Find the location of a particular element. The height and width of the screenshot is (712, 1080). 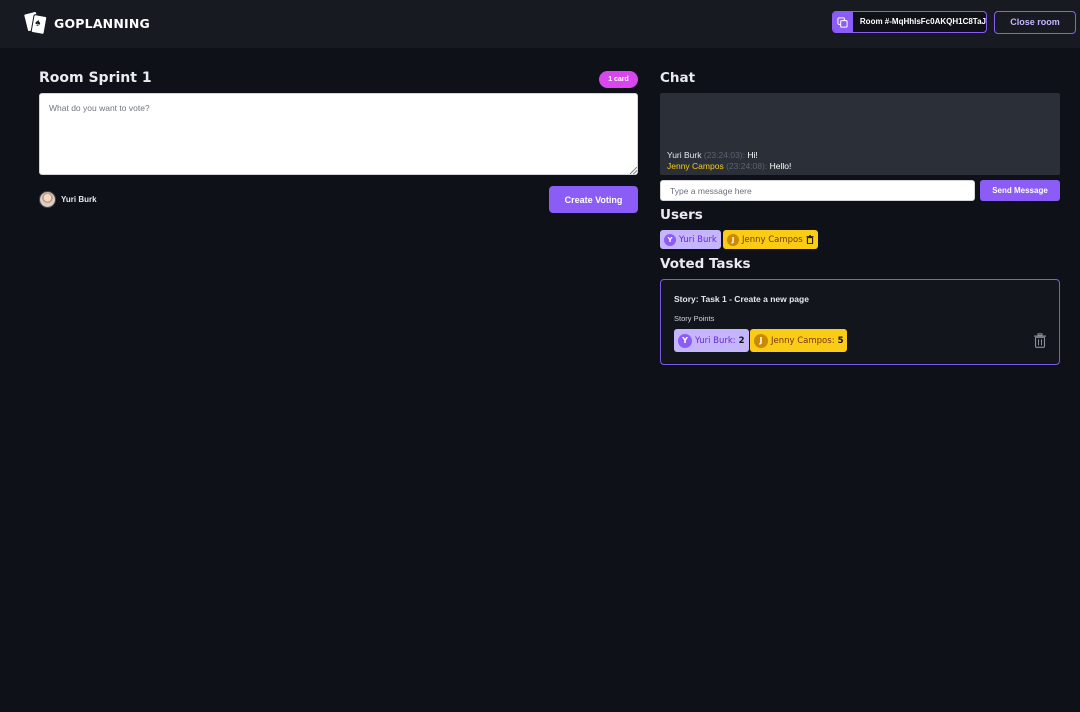

create-voting-button: Create Voting is located at coordinates (593, 199).